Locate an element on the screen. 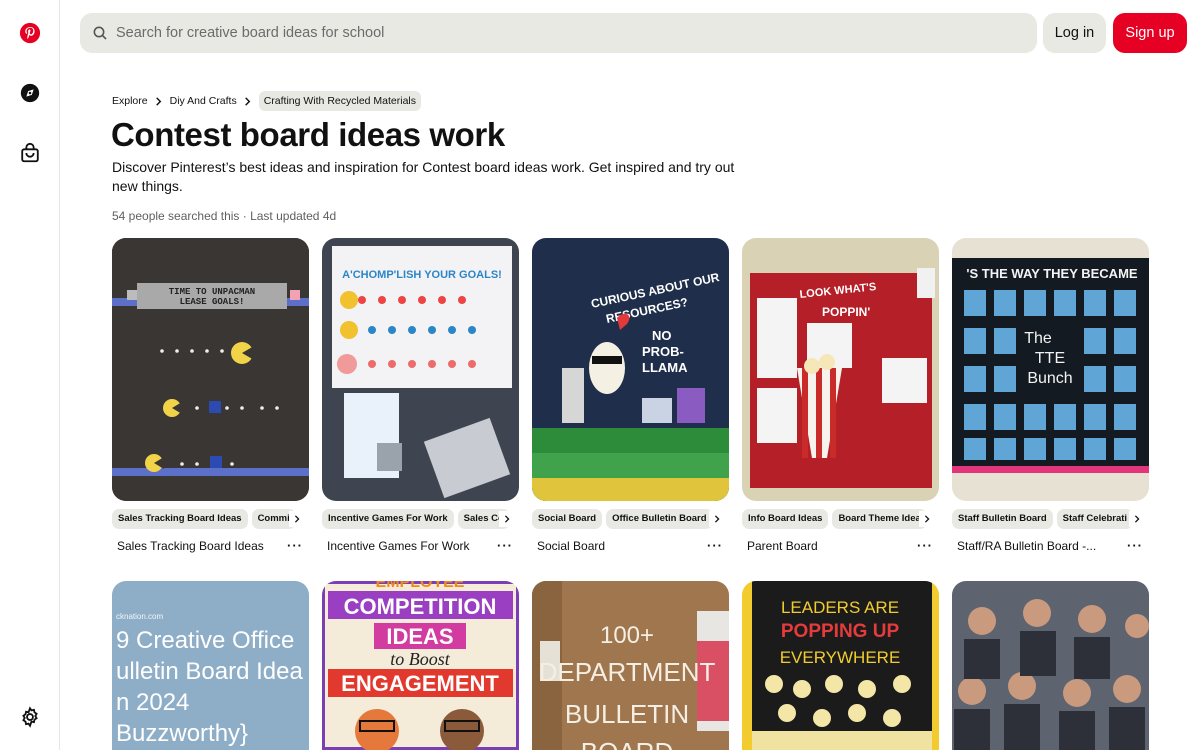  svg-text: EVERYWHERE is located at coordinates (840, 657).